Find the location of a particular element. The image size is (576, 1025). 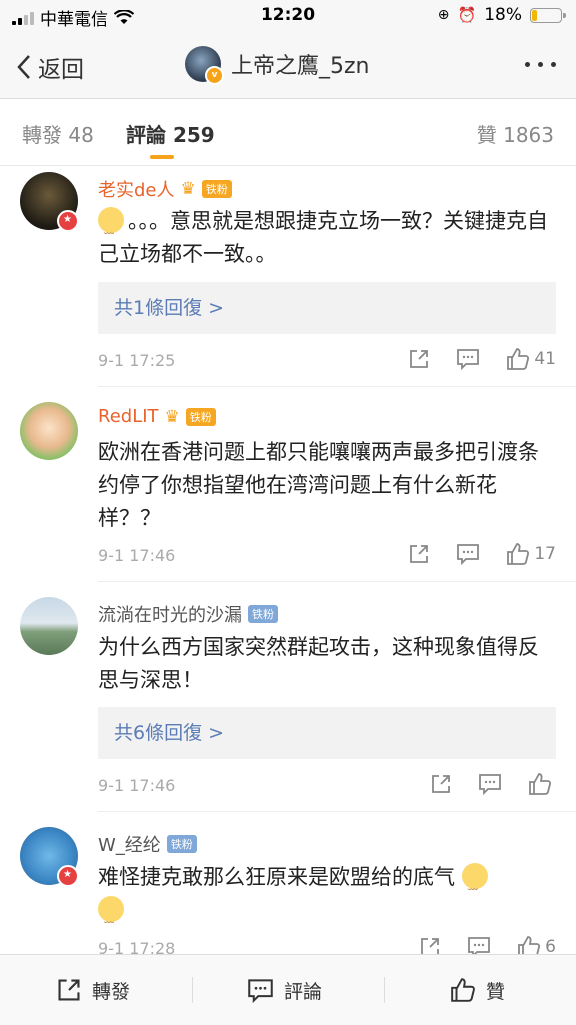

nav-title-group: v 上帝之鷹_5zn is located at coordinates (277, 65).